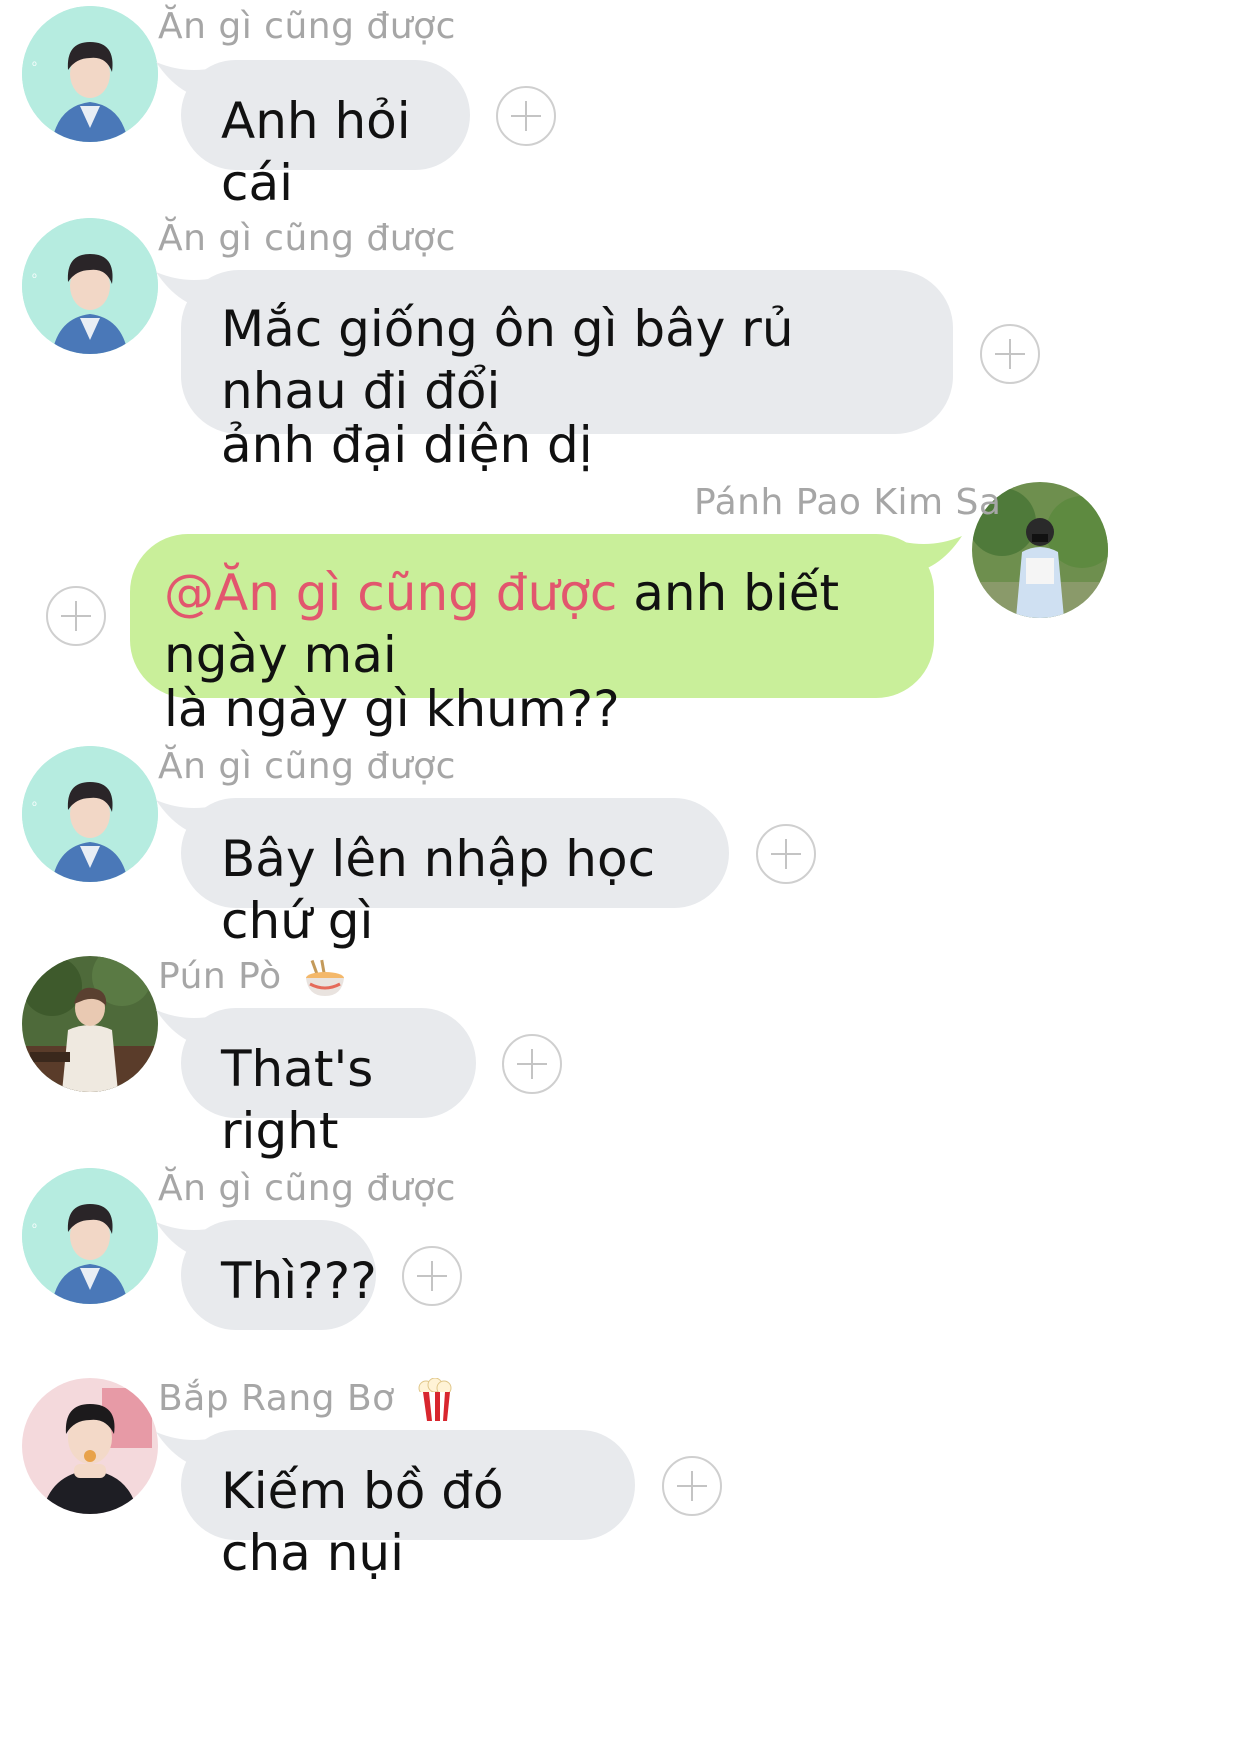 The width and height of the screenshot is (1242, 1747). What do you see at coordinates (507, 360) in the screenshot?
I see `message-text-line: Mắc giống ôn gì bây rủ nhau đi đổi` at bounding box center [507, 360].